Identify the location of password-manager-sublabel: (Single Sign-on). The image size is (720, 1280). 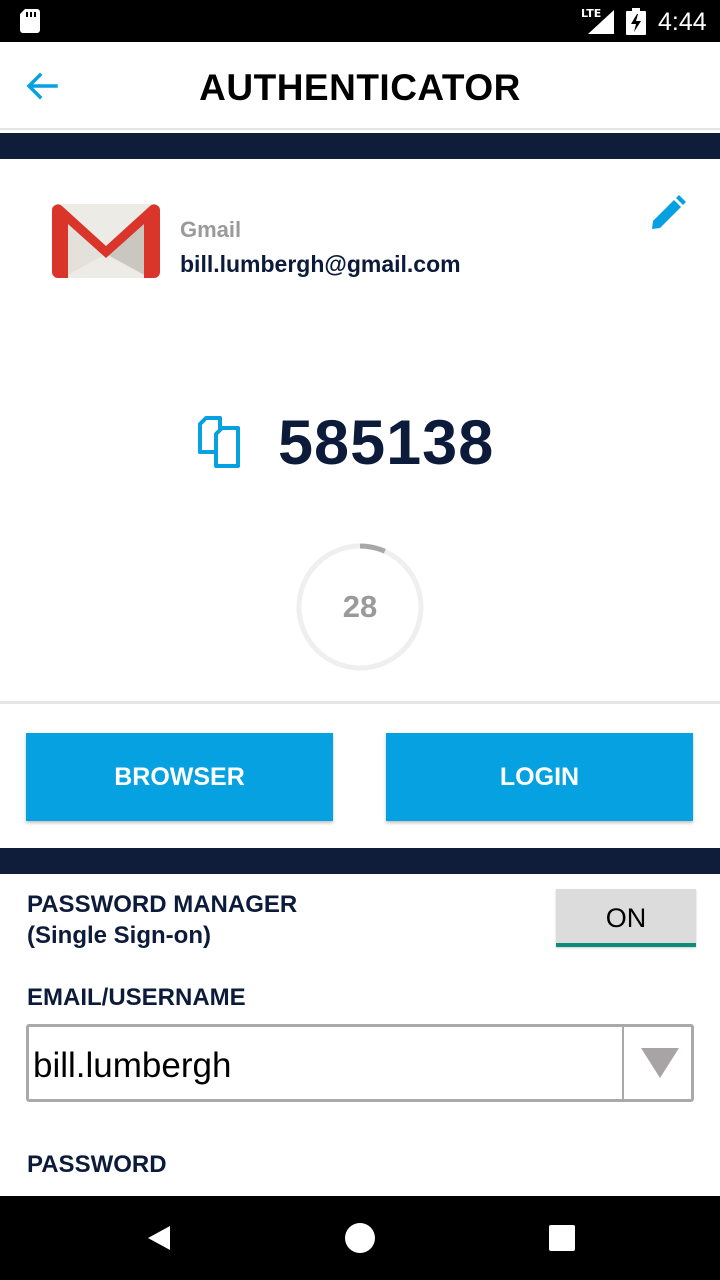
(119, 935).